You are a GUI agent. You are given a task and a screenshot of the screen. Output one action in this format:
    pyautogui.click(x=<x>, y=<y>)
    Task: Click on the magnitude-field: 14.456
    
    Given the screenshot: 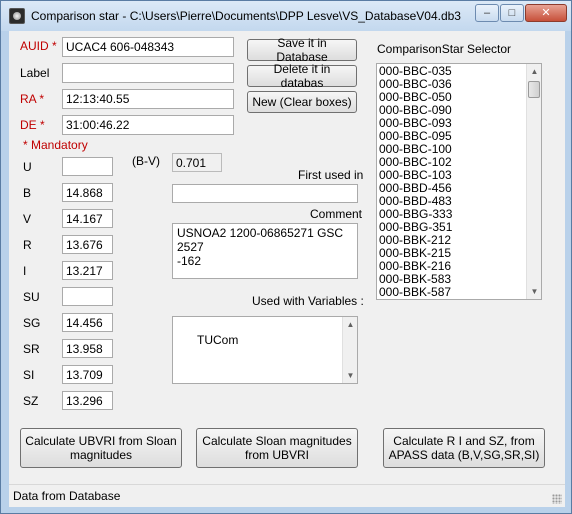 What is the action you would take?
    pyautogui.click(x=87, y=322)
    